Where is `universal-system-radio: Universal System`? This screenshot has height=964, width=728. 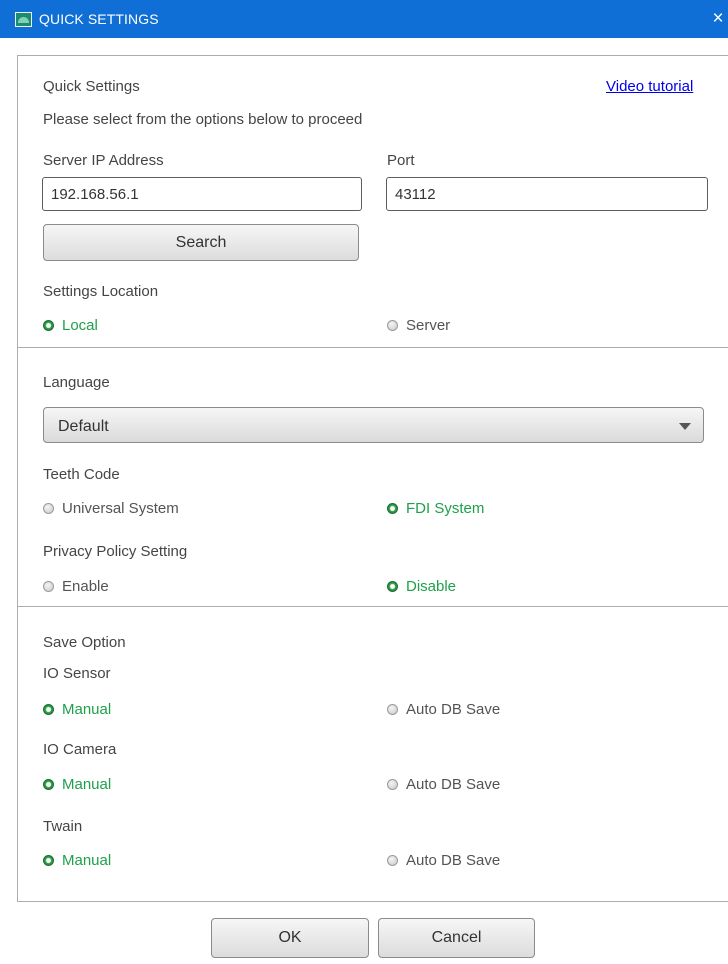
universal-system-radio: Universal System is located at coordinates (111, 508).